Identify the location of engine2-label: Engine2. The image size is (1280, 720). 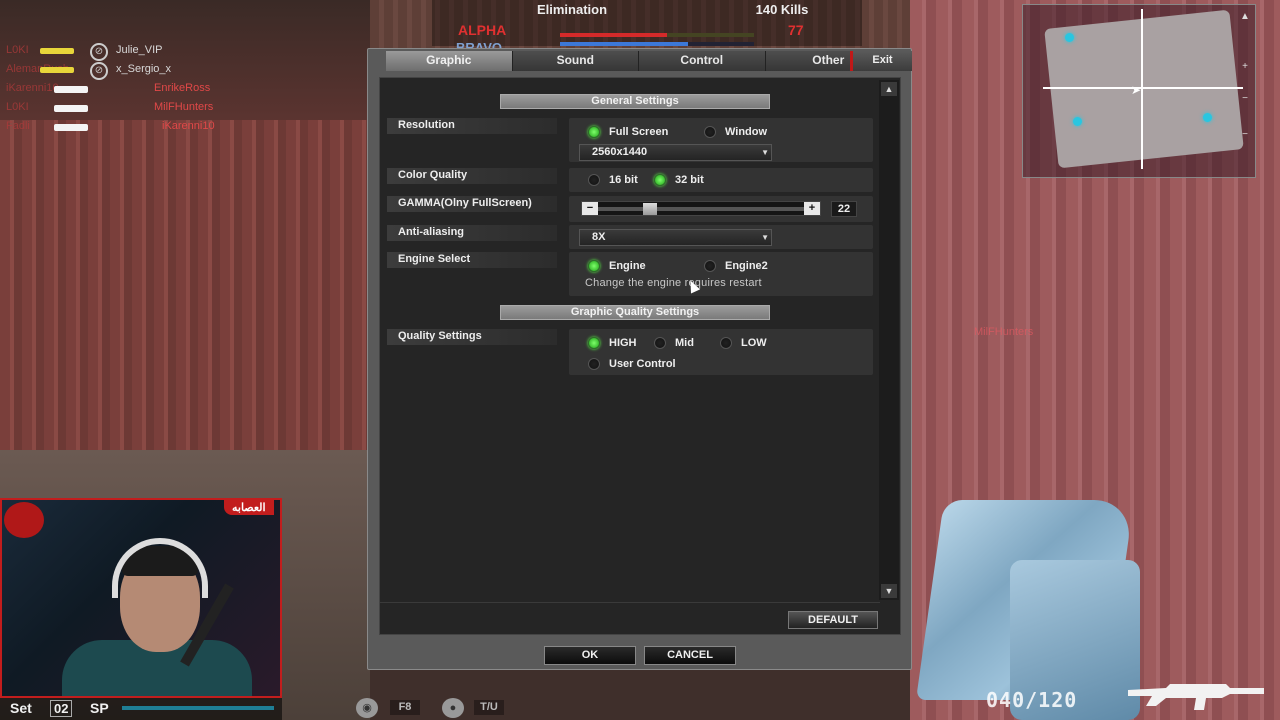
(746, 266).